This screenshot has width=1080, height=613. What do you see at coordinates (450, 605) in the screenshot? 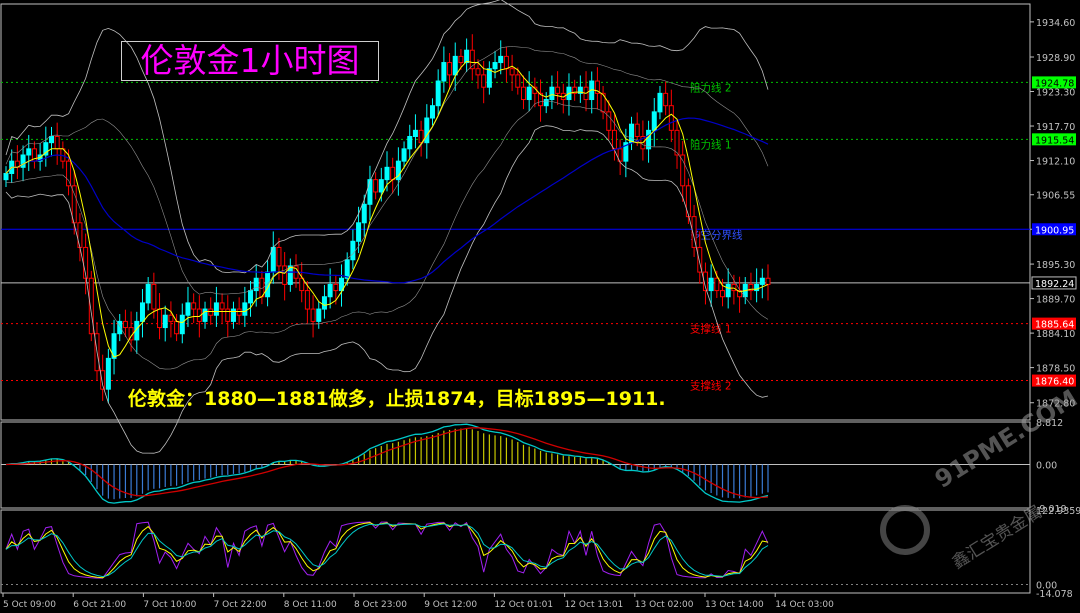
I see `x-tick-label: 9 Oct 12:00` at bounding box center [450, 605].